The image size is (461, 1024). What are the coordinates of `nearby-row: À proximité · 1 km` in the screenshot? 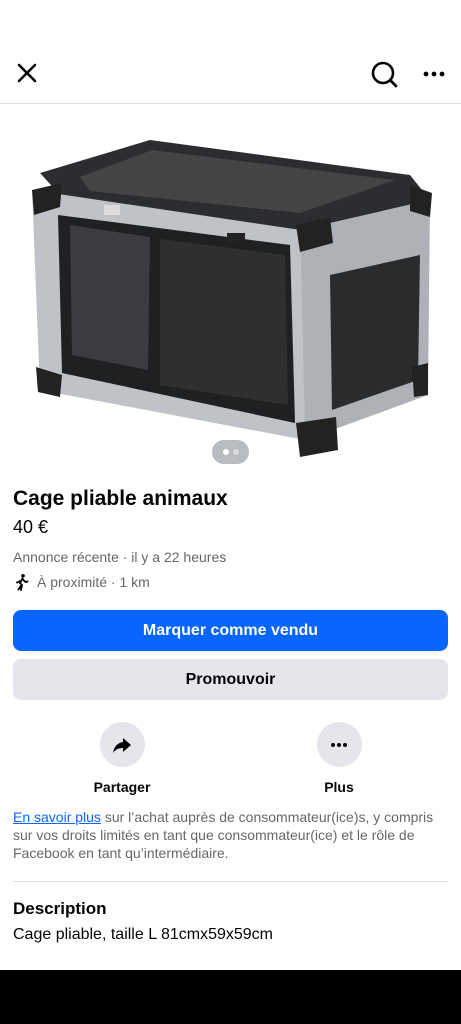 It's located at (81, 582).